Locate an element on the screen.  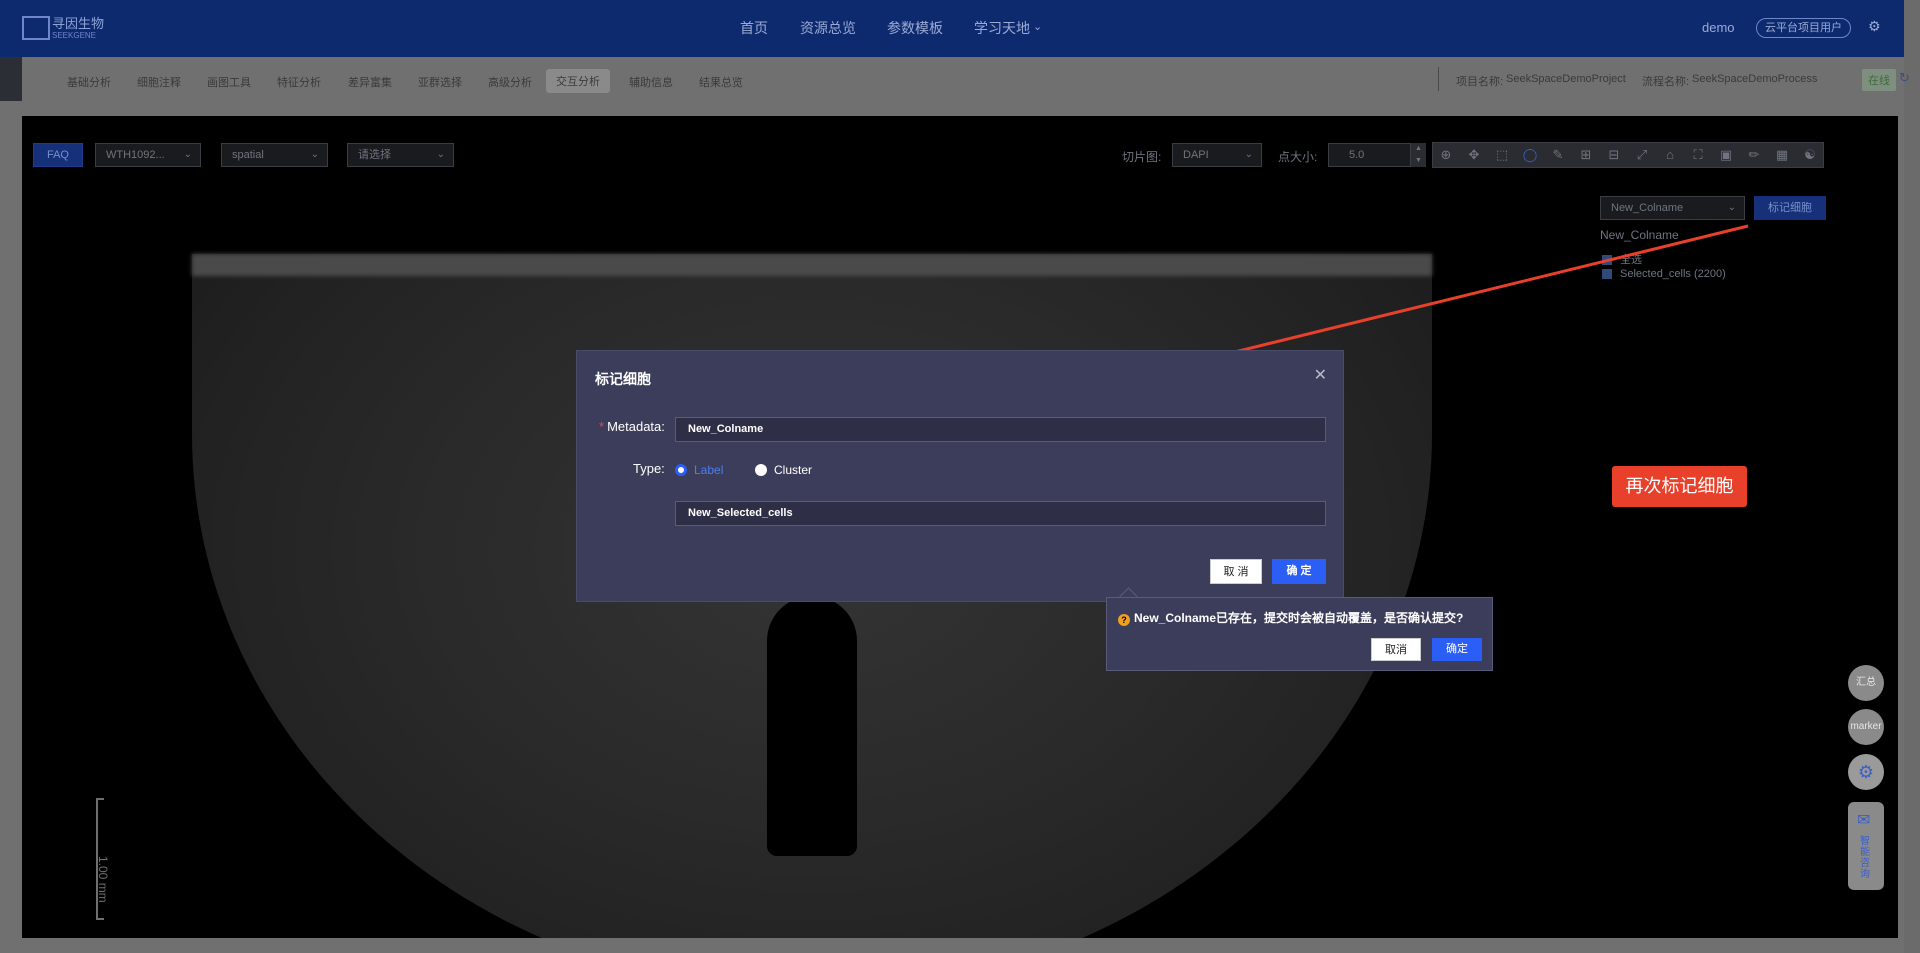
settings-gear-icon: ⚙ is located at coordinates (1866, 772).